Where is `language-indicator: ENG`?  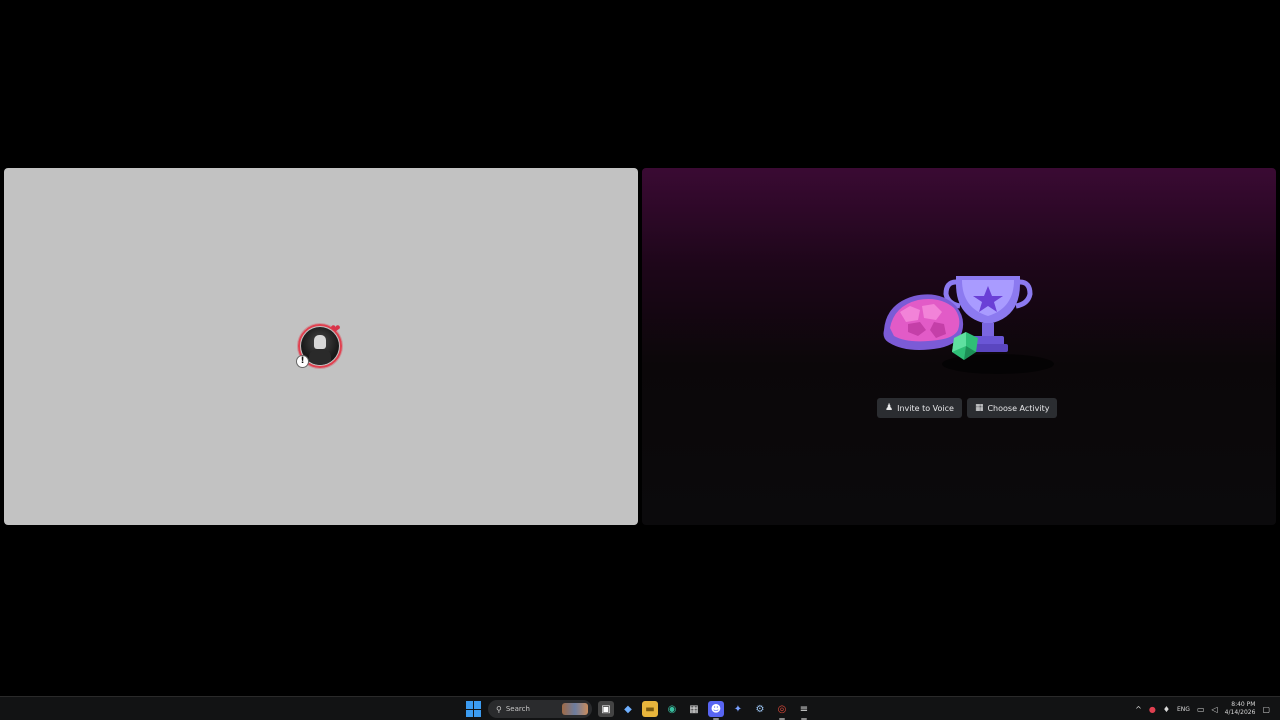
language-indicator: ENG is located at coordinates (1183, 709).